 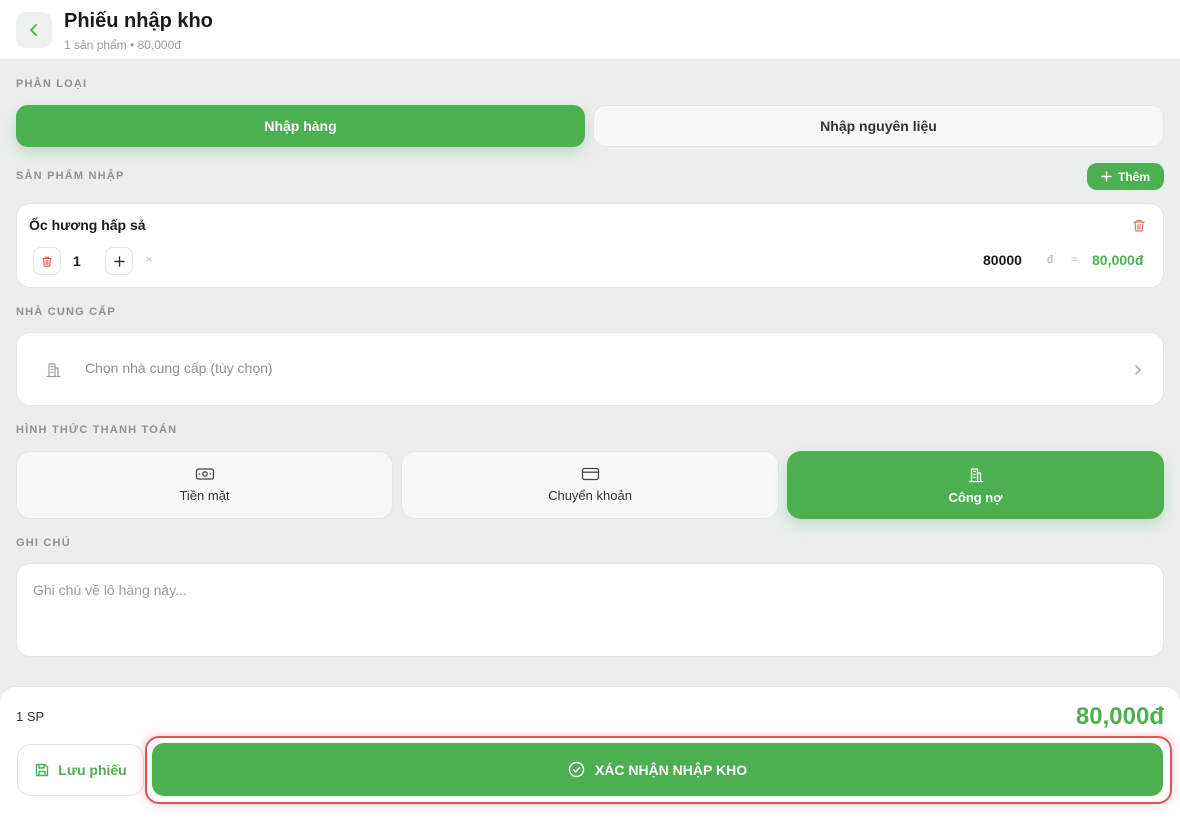 I want to click on add-product-button: Thêm, so click(x=1125, y=176).